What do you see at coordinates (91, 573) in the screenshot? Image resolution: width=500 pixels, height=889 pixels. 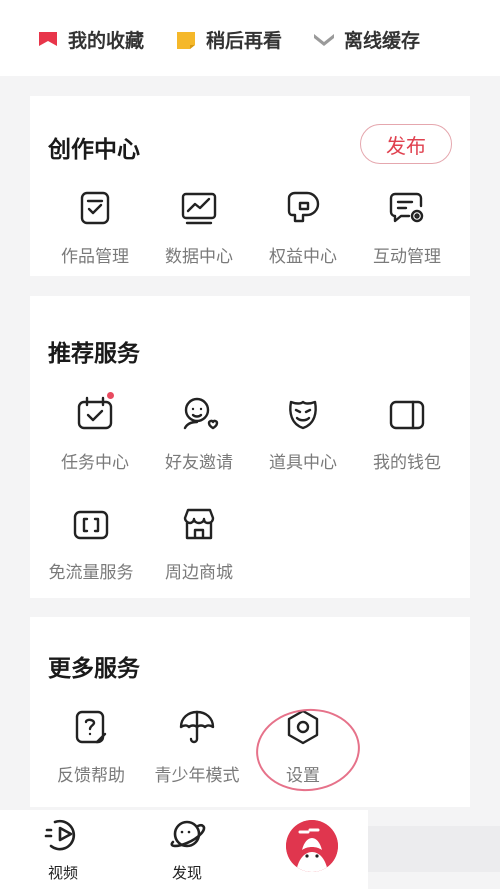 I see `grid-item-label: 免流量服务` at bounding box center [91, 573].